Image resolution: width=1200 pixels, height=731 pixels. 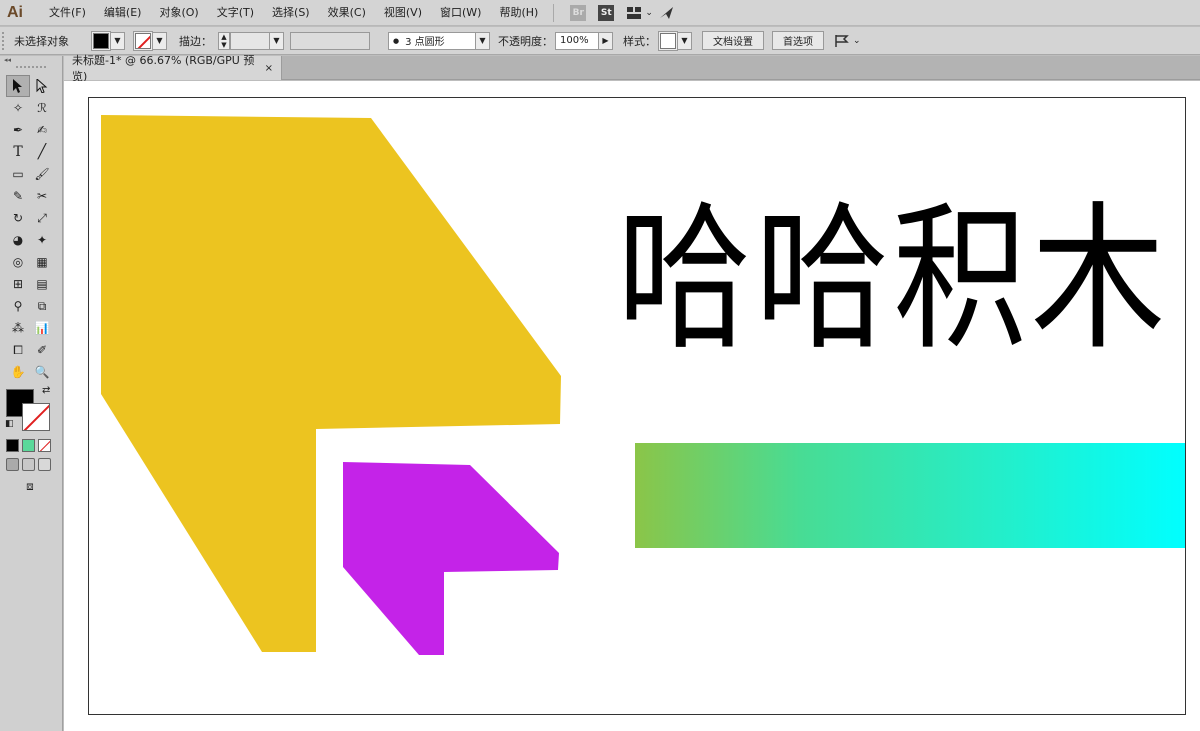 I want to click on variable-width-profile, so click(x=330, y=40).